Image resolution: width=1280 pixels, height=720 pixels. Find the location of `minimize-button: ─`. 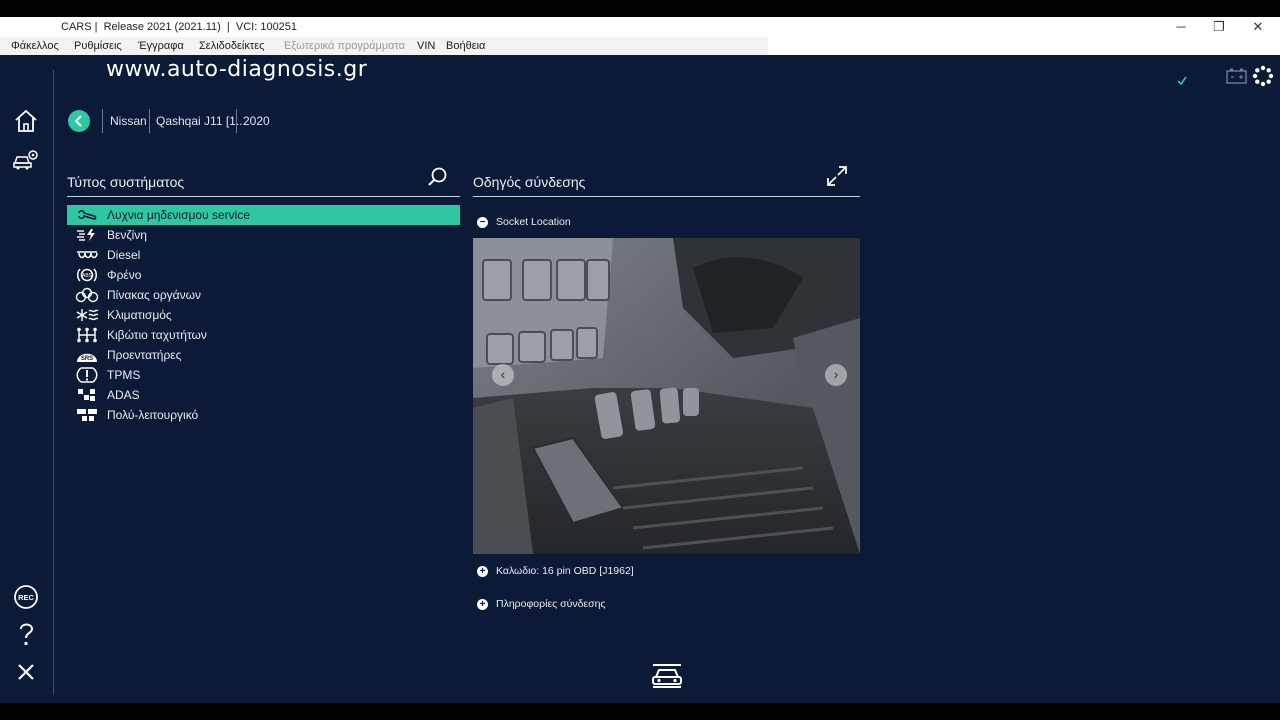

minimize-button: ─ is located at coordinates (1181, 27).